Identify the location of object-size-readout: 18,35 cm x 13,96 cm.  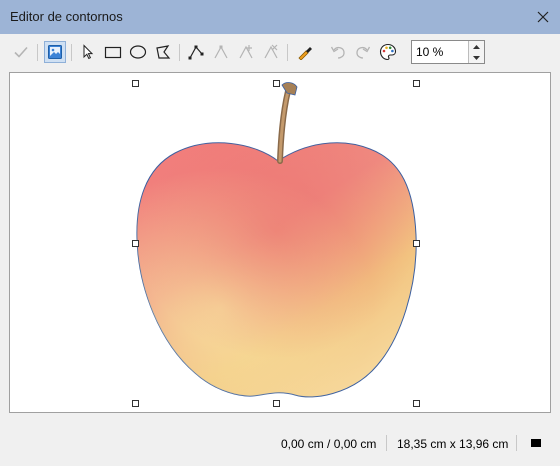
(453, 444).